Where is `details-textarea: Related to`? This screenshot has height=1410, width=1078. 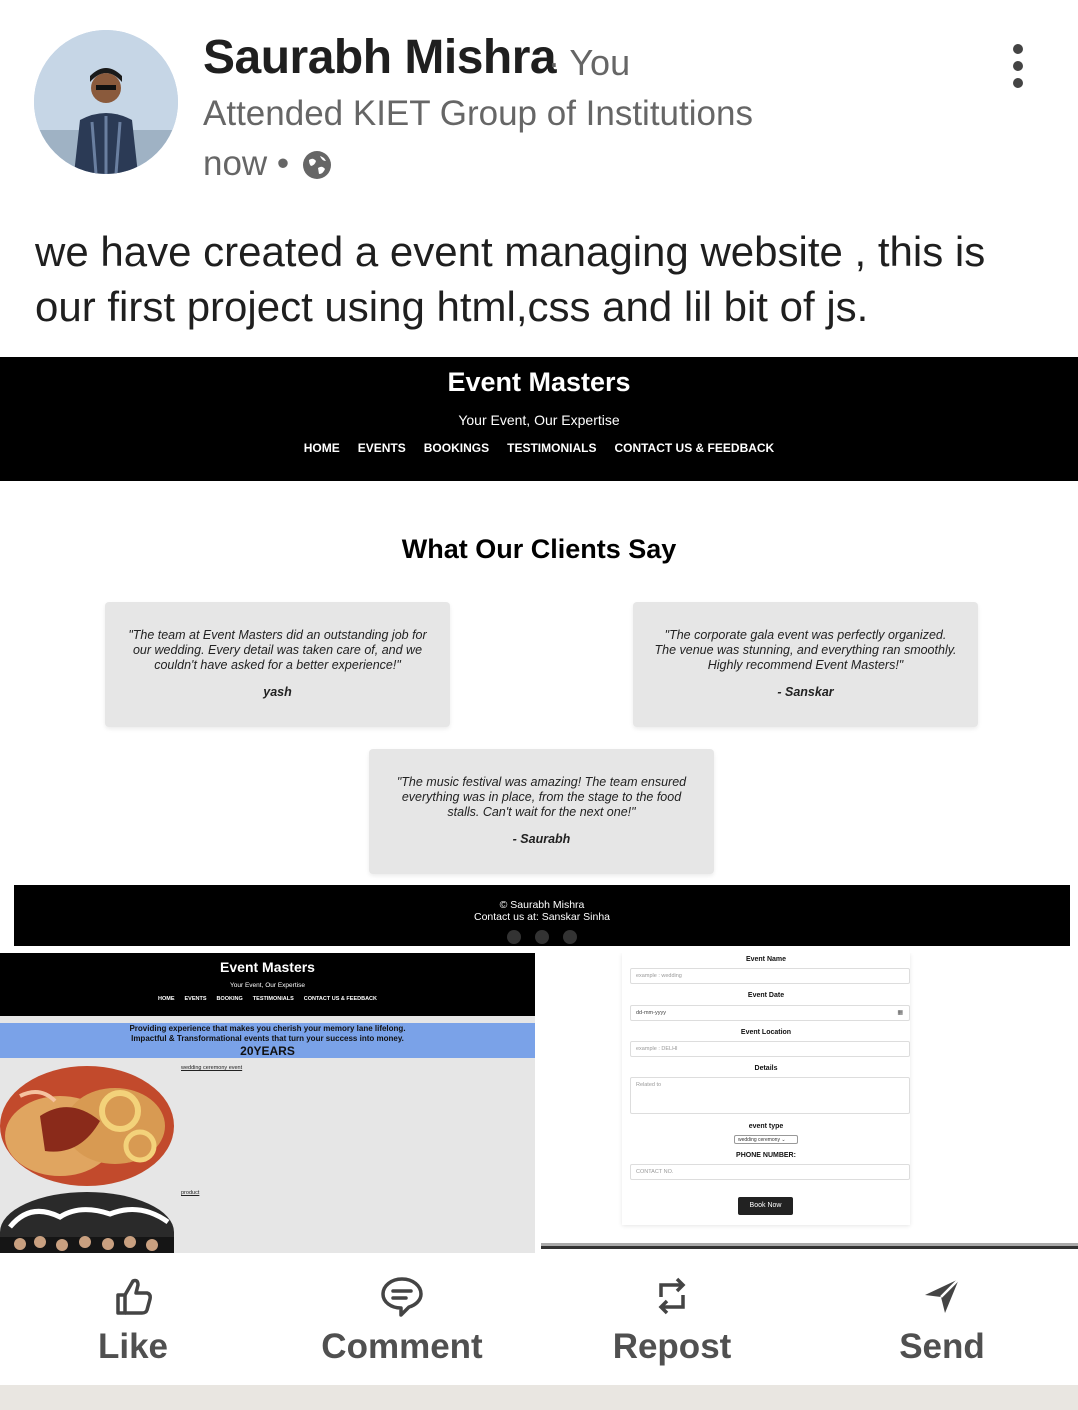
details-textarea: Related to is located at coordinates (770, 1095).